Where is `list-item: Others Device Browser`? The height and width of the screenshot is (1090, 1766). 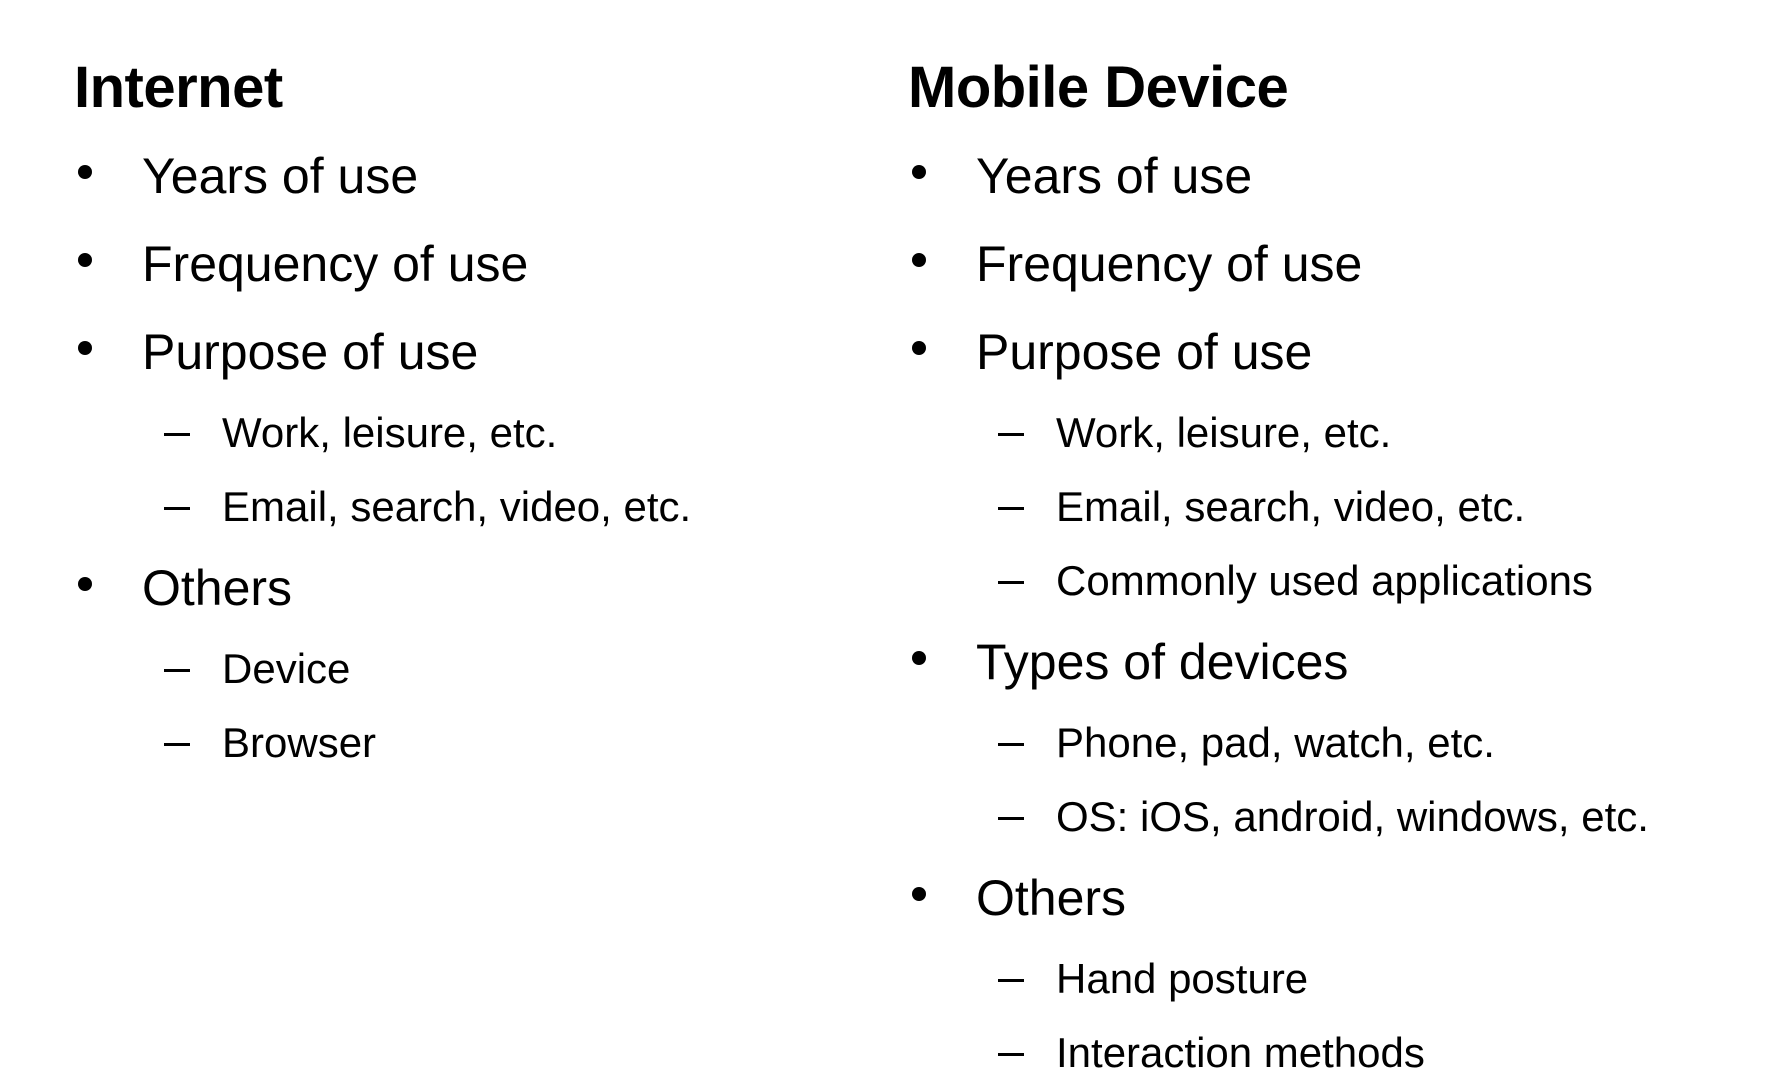 list-item: Others Device Browser is located at coordinates (474, 662).